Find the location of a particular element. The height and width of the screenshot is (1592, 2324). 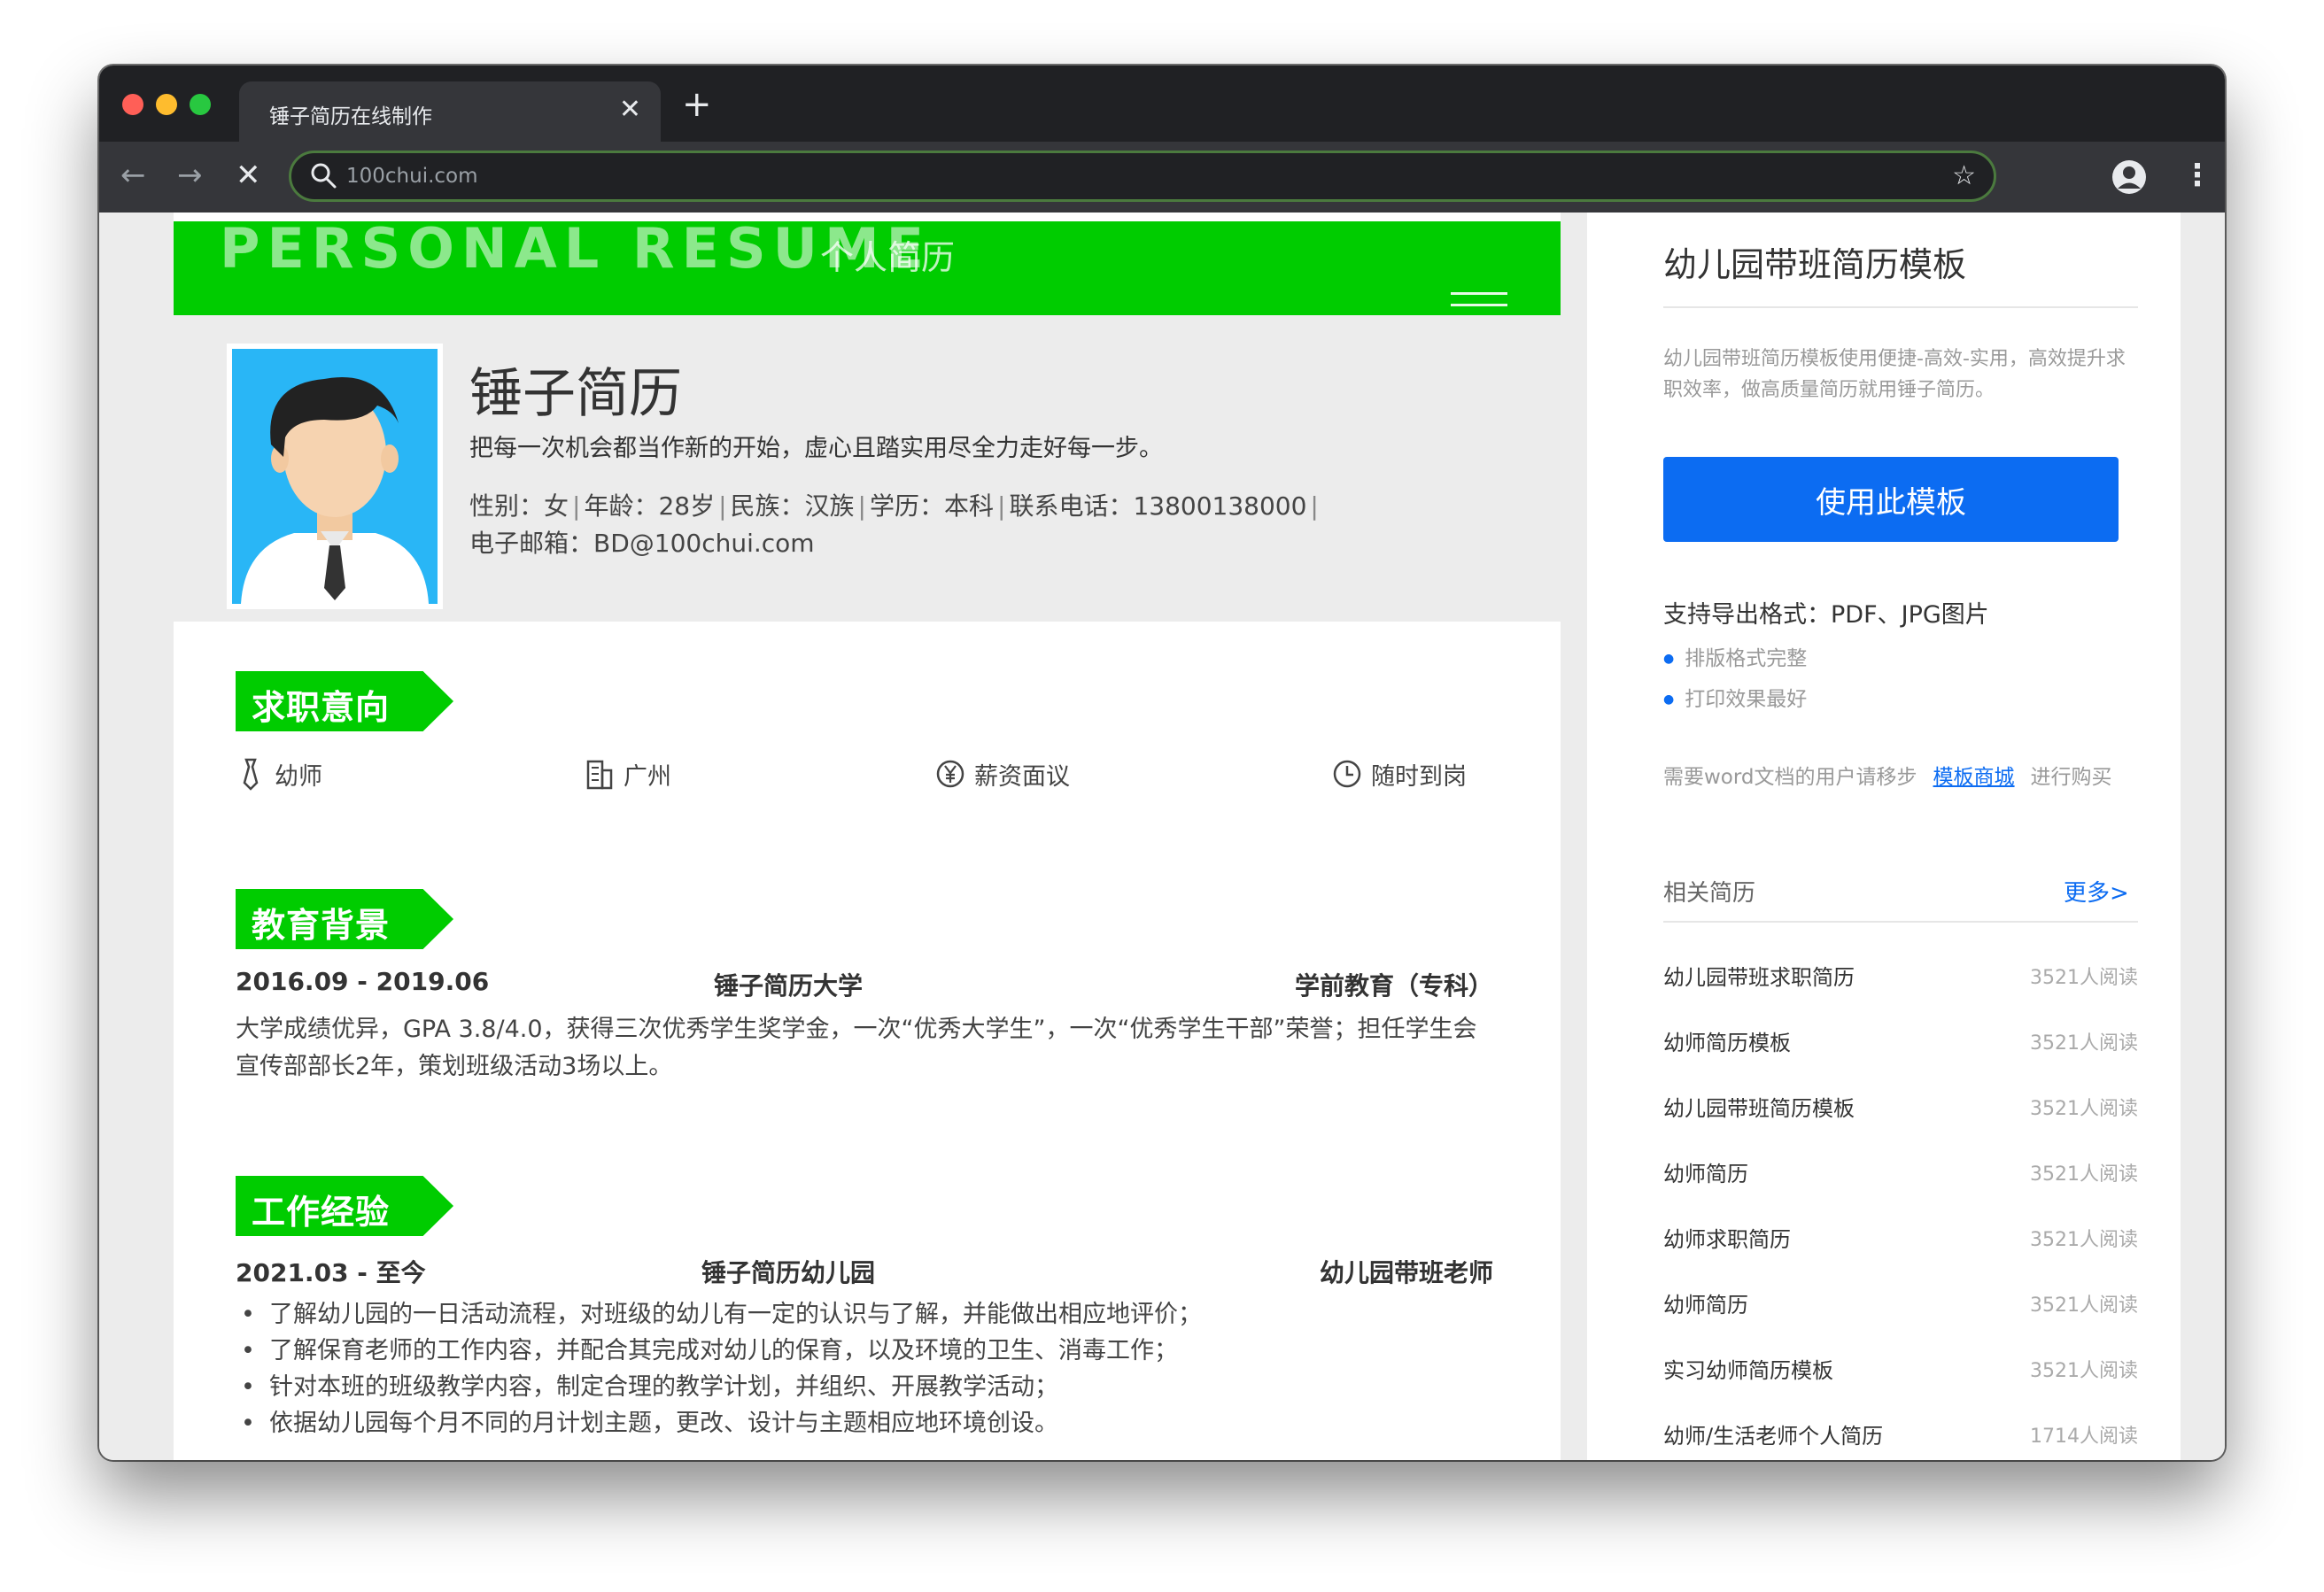

use-template-button: 使用此模板 is located at coordinates (1891, 499).